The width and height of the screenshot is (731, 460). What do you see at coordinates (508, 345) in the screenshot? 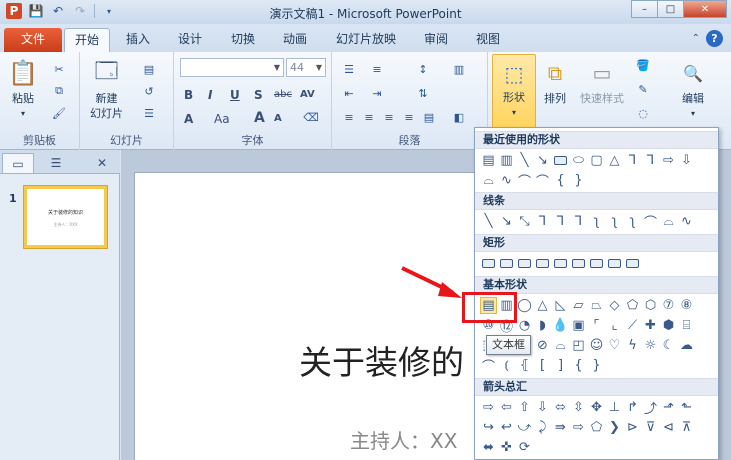
I see `tooltip: 文本框` at bounding box center [508, 345].